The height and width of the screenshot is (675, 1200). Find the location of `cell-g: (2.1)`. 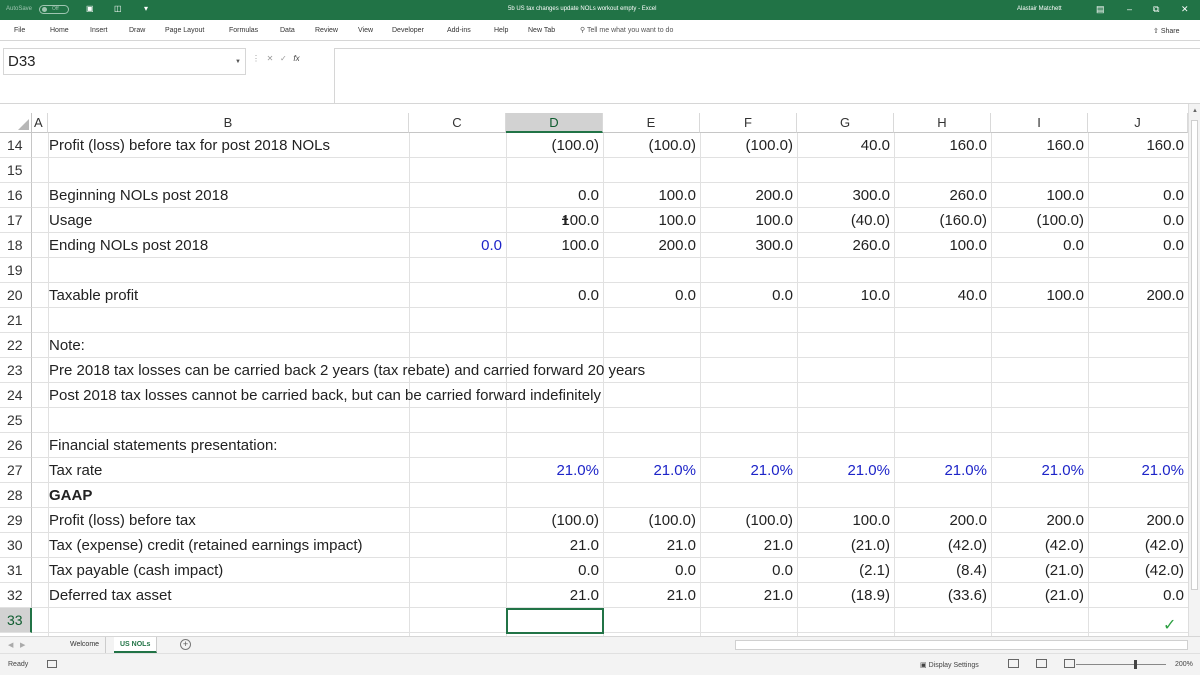

cell-g: (2.1) is located at coordinates (845, 570).